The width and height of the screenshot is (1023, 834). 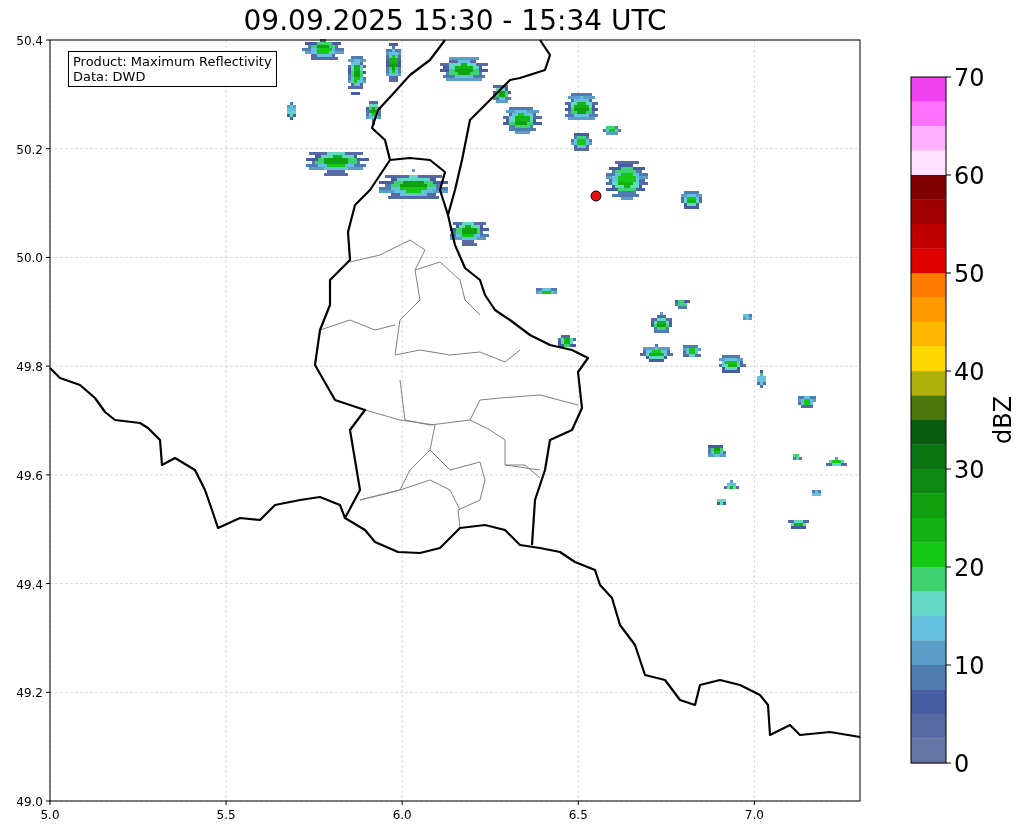 I want to click on axis-tick-label: 50.2, so click(x=29, y=149).